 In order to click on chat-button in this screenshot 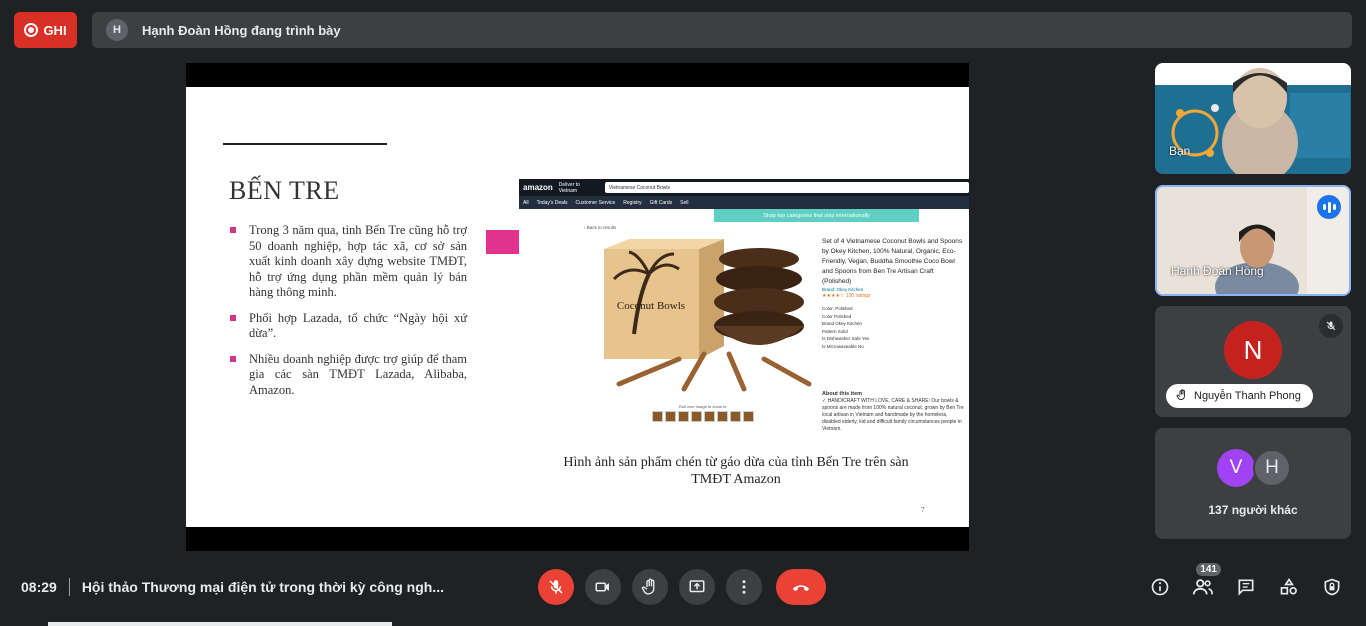, I will do `click(1246, 587)`.